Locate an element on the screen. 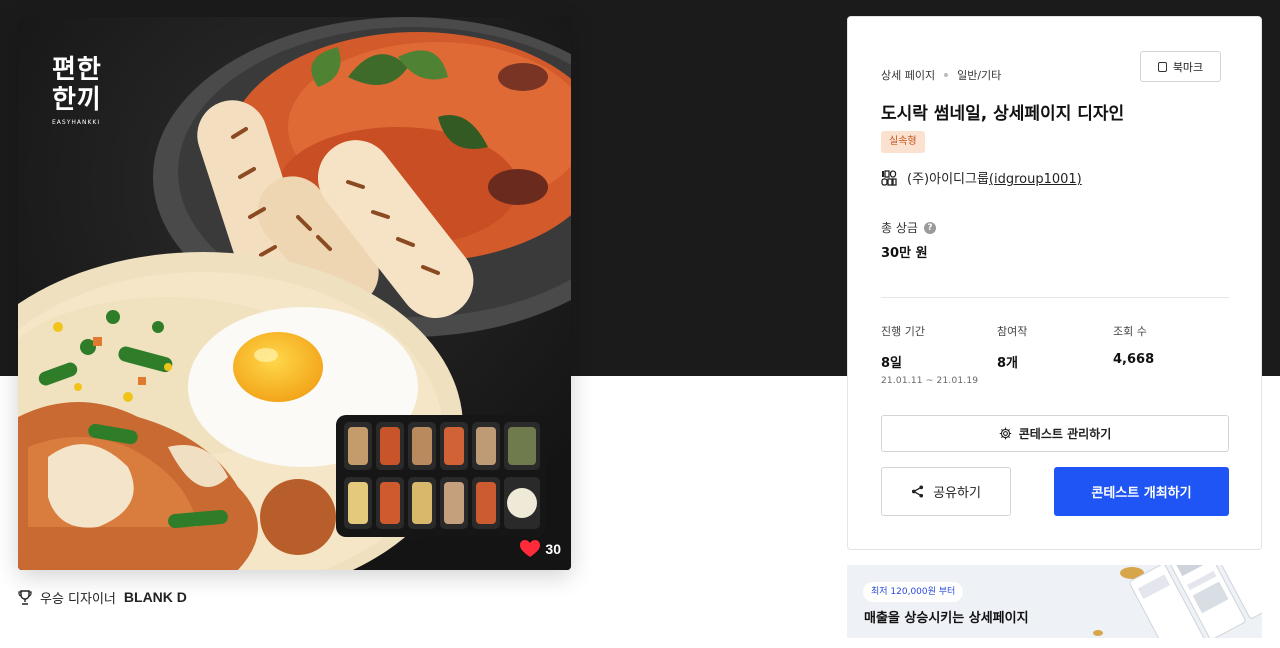 This screenshot has width=1280, height=648. contest-title: 도시락 썸네일, 상세페이지 디자인 is located at coordinates (1003, 114).